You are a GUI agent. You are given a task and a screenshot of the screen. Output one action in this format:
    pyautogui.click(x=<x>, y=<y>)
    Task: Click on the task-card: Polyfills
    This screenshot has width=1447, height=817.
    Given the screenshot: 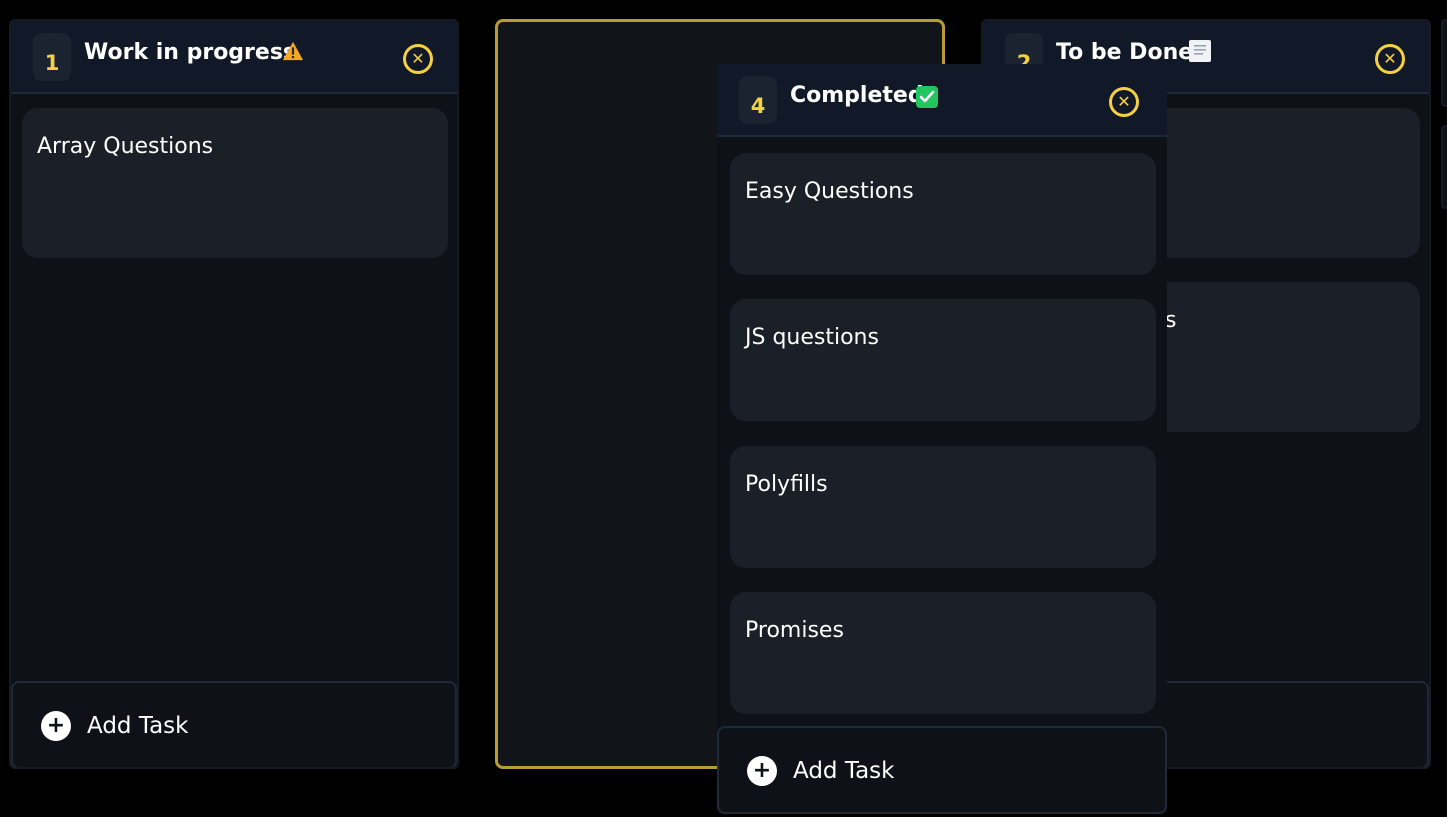 What is the action you would take?
    pyautogui.click(x=943, y=507)
    